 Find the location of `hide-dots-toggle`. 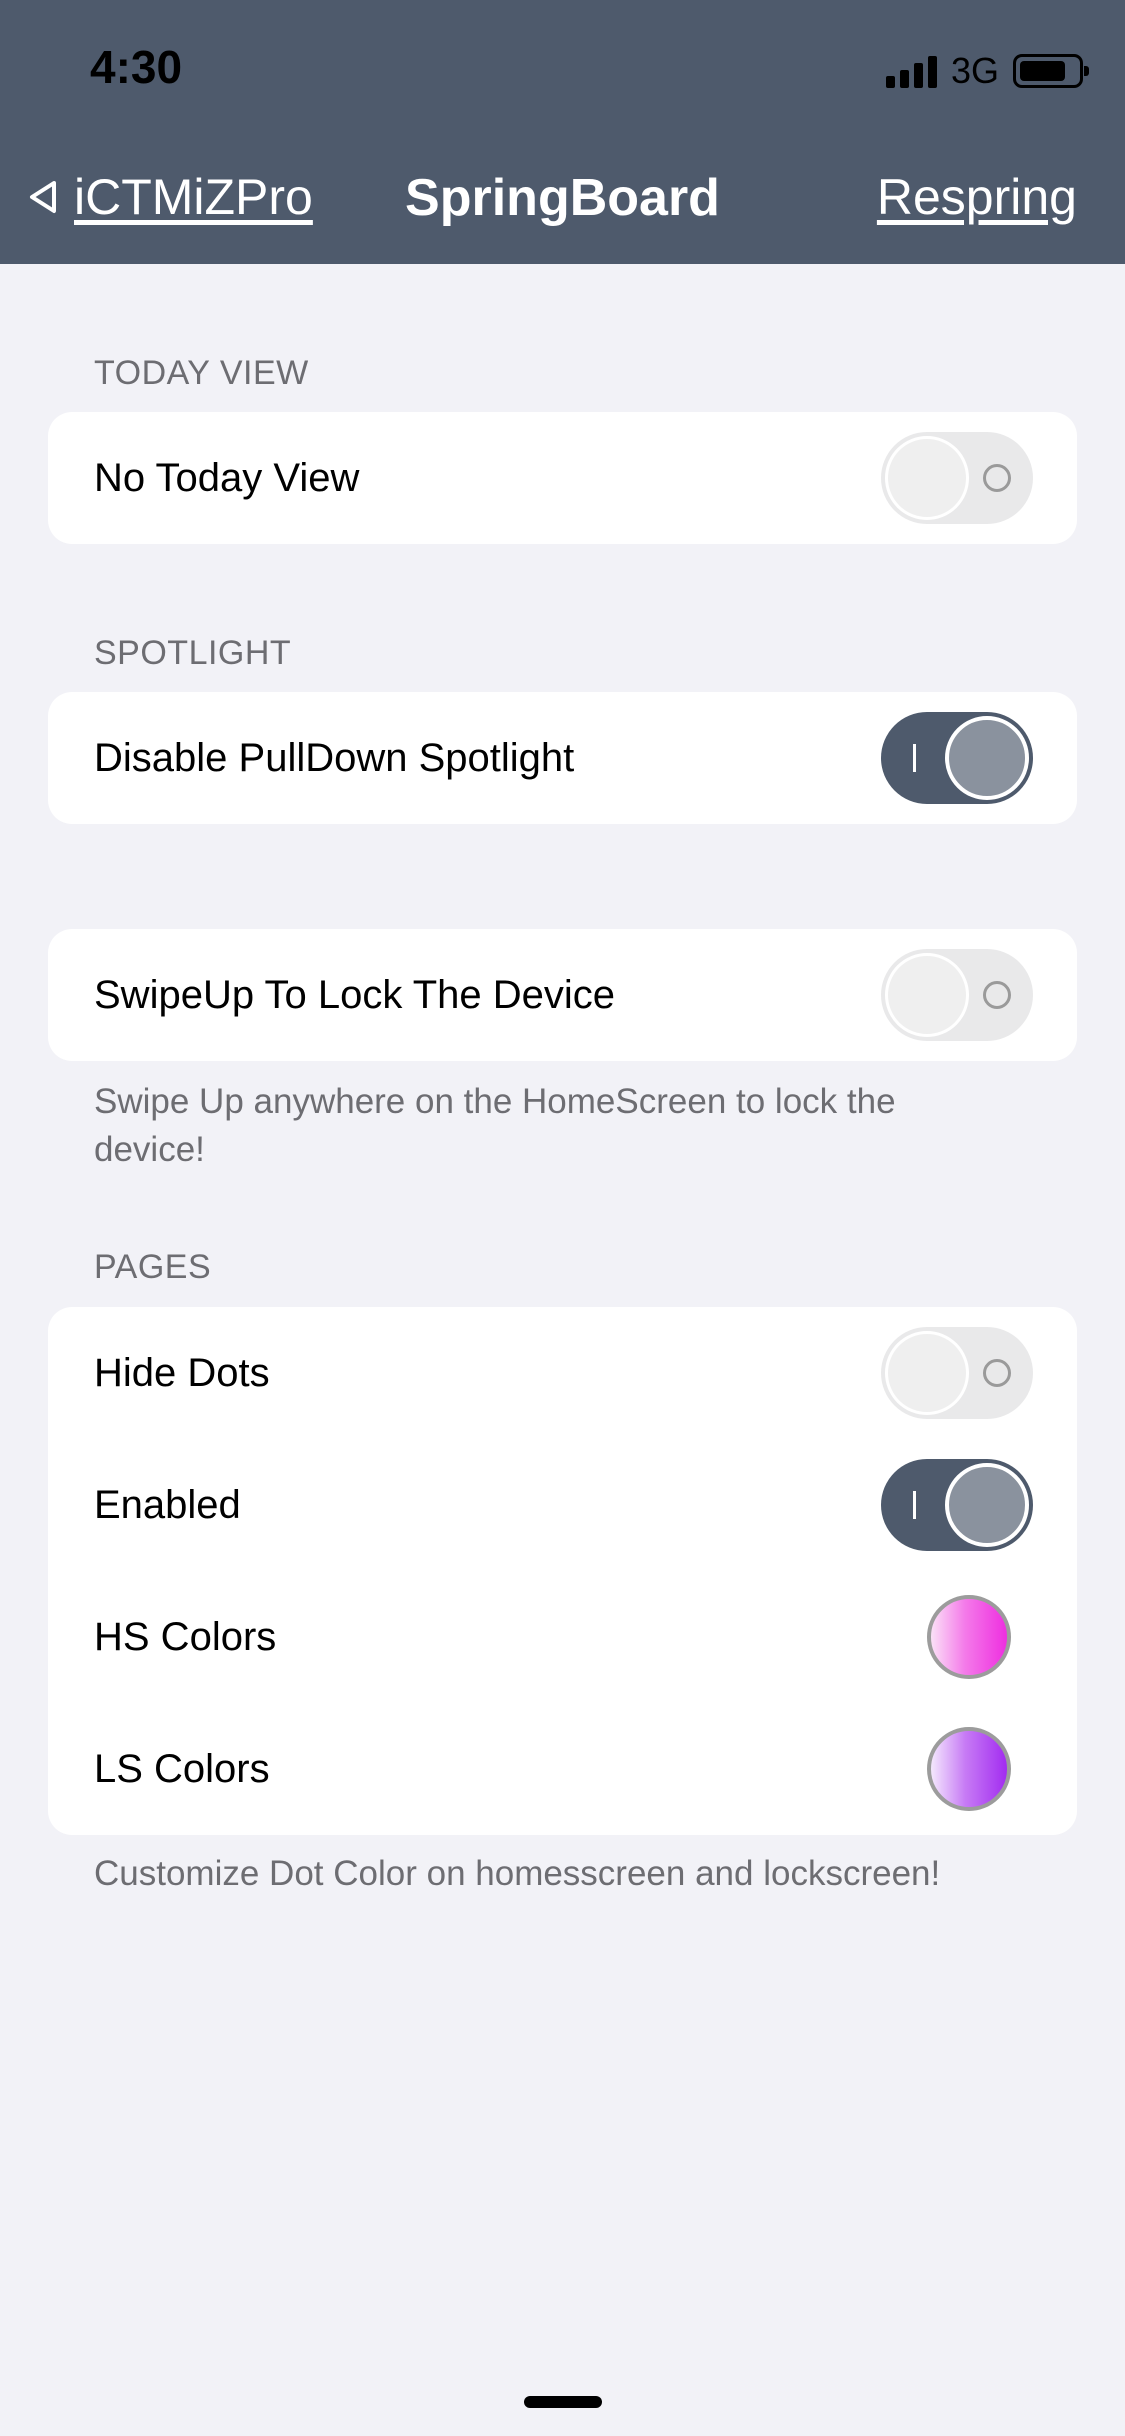

hide-dots-toggle is located at coordinates (957, 1373).